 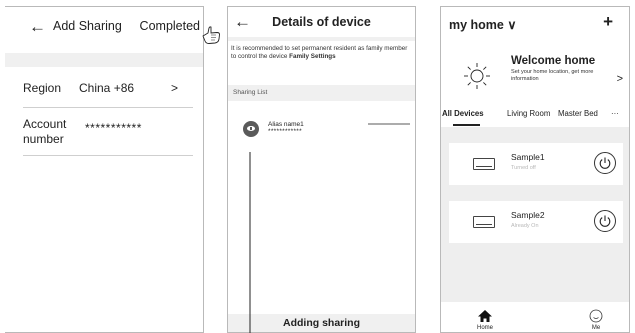 I want to click on room-tabs: All Devices Living Room Master Bed ···, so click(x=535, y=115).